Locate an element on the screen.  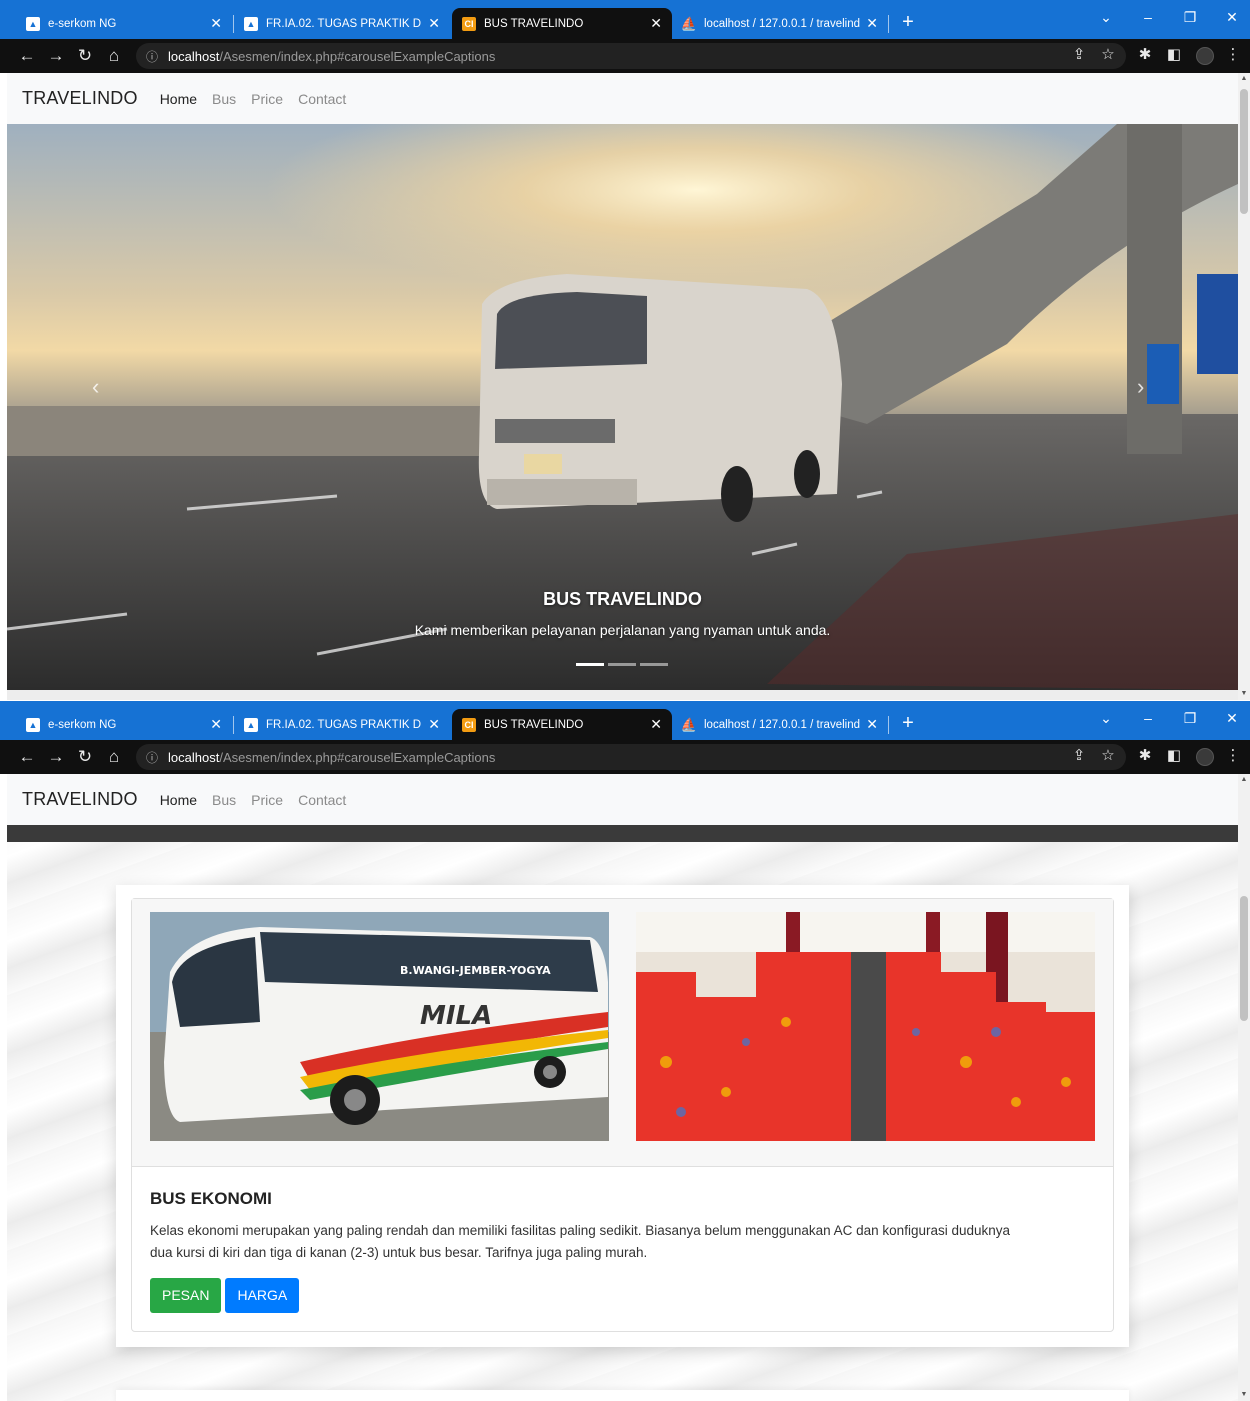
carousel-prev-control: ‹ is located at coordinates (95, 387).